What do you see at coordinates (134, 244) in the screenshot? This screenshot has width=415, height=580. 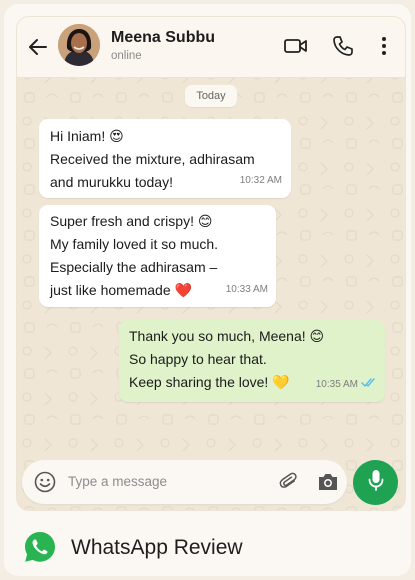 I see `message-text: My family loved it so much.` at bounding box center [134, 244].